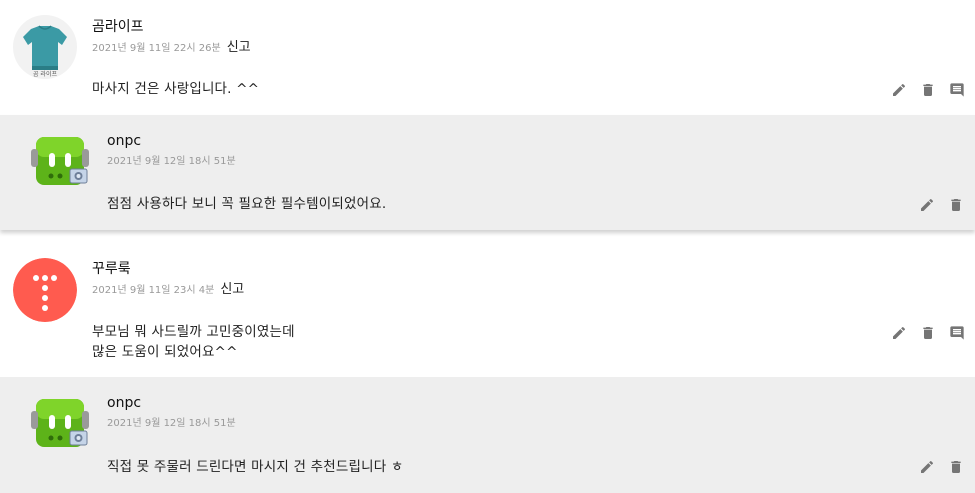 The width and height of the screenshot is (975, 493). I want to click on comment-date: 2021년 9월 11일 22시 26분, so click(156, 48).